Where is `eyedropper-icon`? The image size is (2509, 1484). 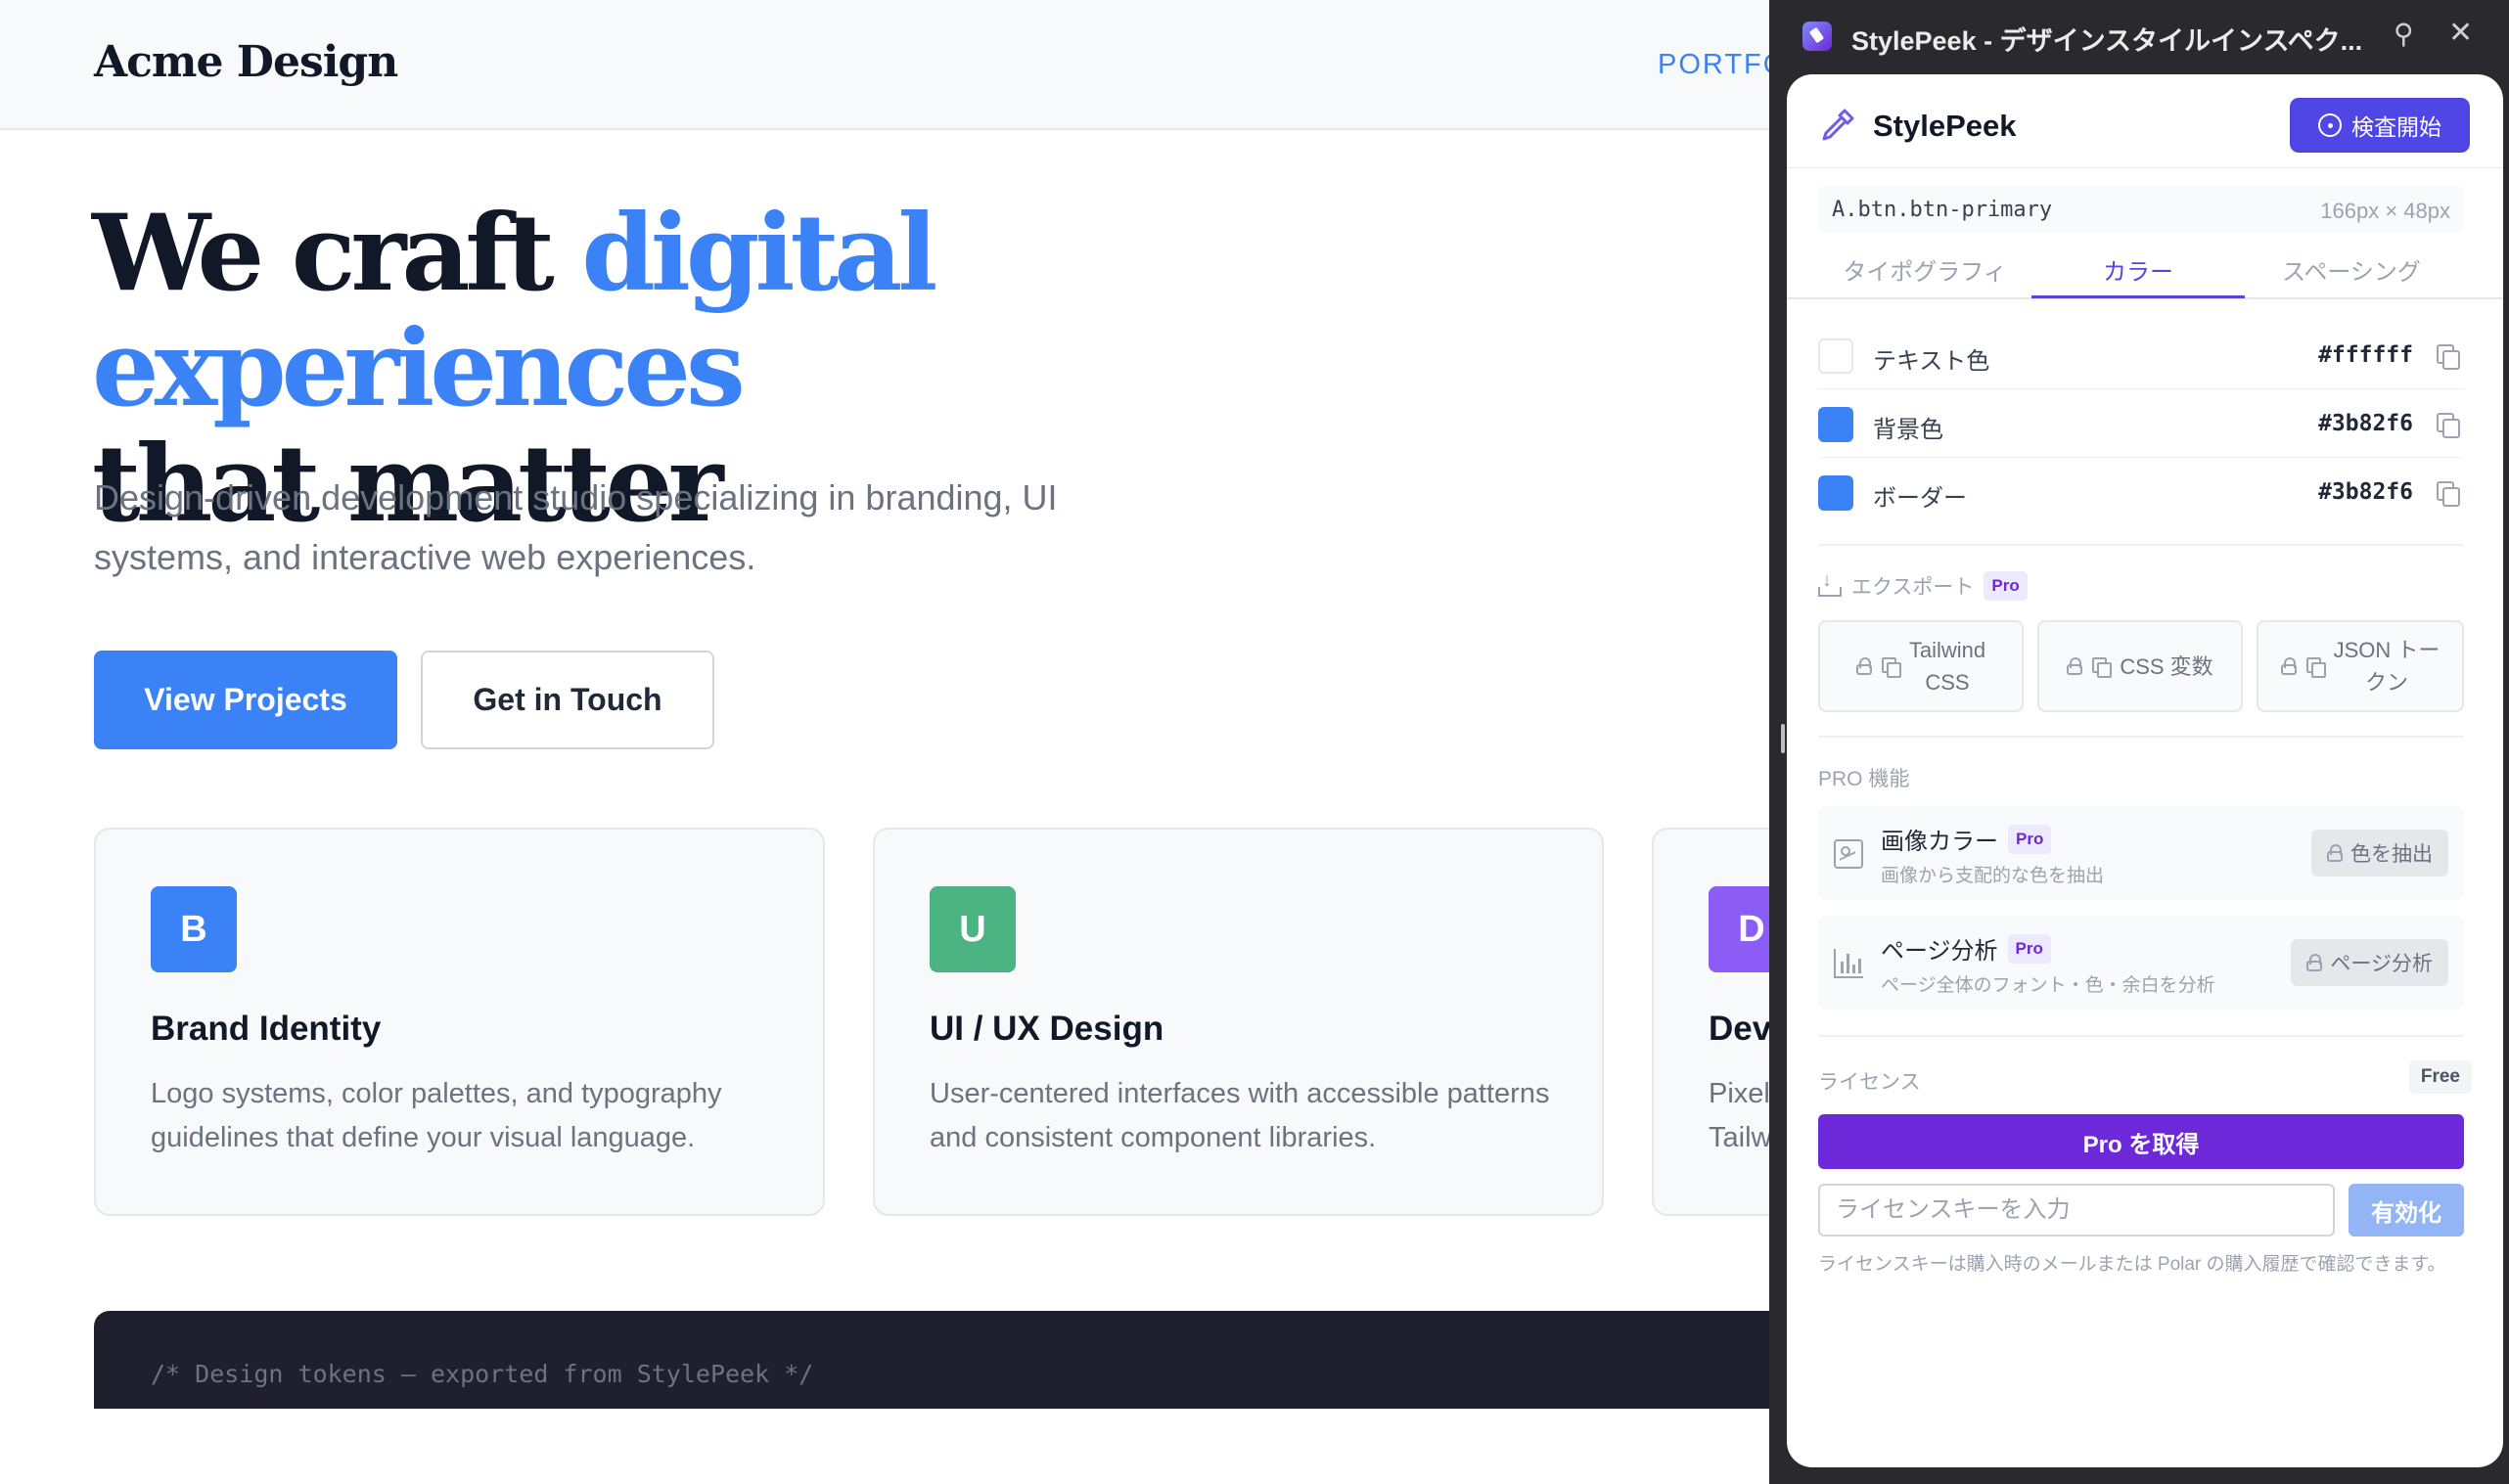
eyedropper-icon is located at coordinates (1838, 125).